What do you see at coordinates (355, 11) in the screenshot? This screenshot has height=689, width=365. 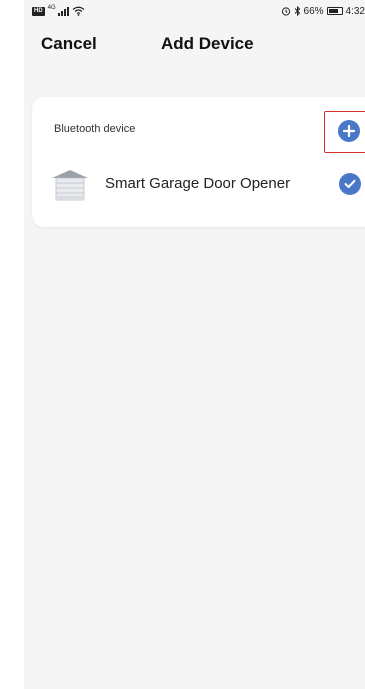 I see `clock: 4:32` at bounding box center [355, 11].